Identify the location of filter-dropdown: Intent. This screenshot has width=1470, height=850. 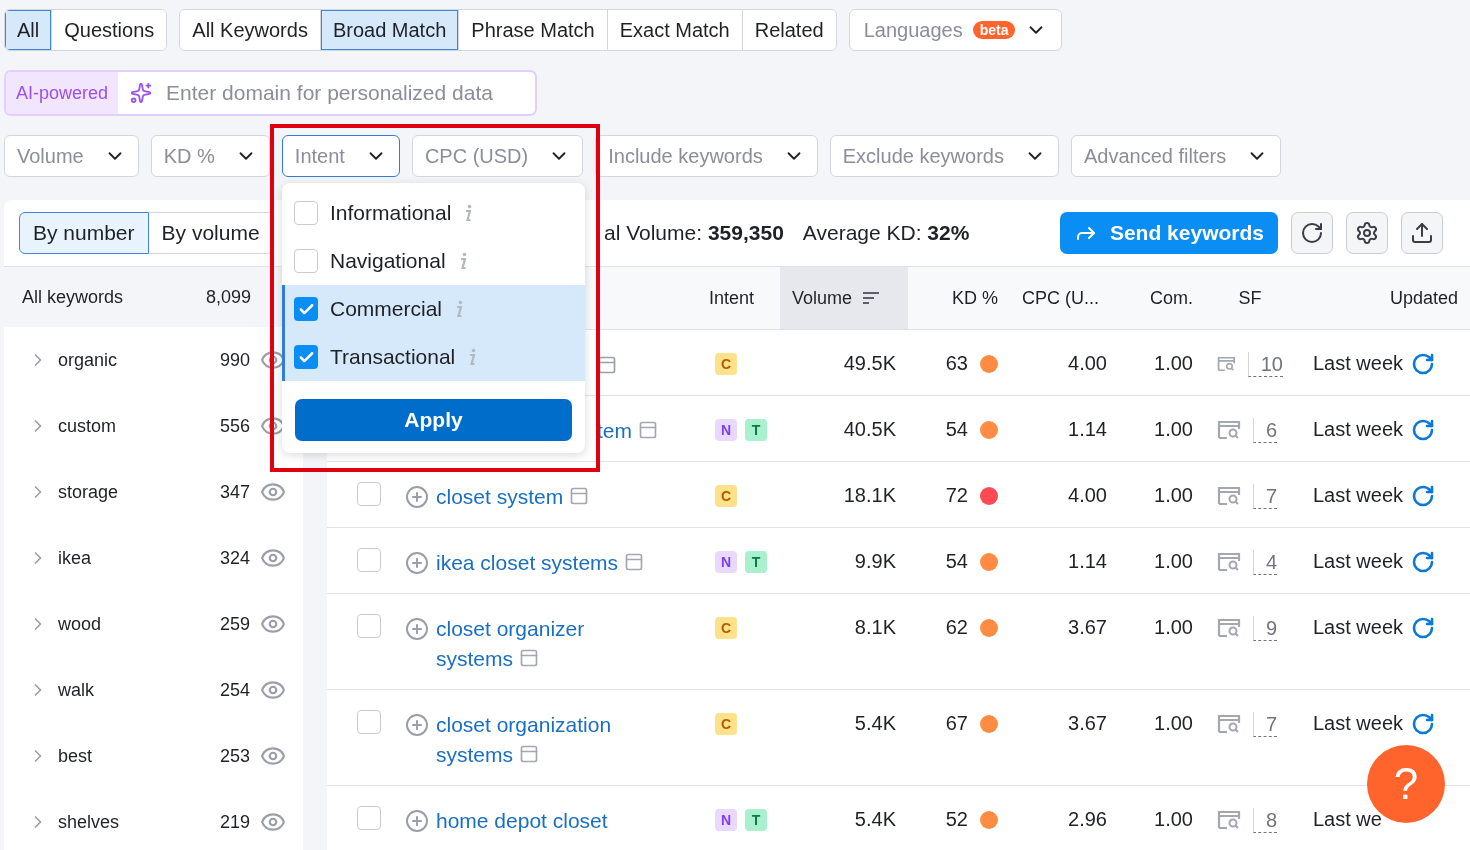
(340, 156).